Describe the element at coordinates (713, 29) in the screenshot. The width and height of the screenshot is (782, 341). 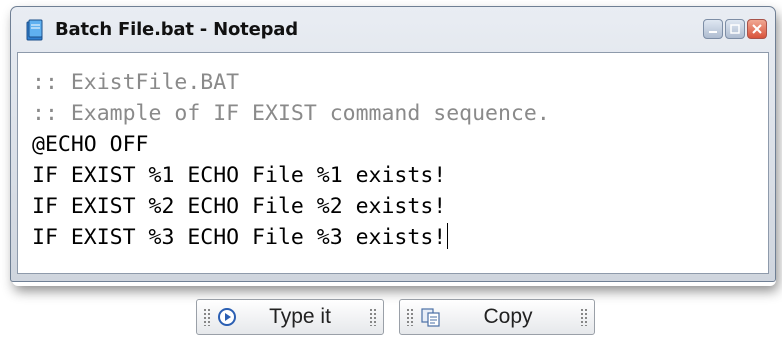
I see `minimize-button` at that location.